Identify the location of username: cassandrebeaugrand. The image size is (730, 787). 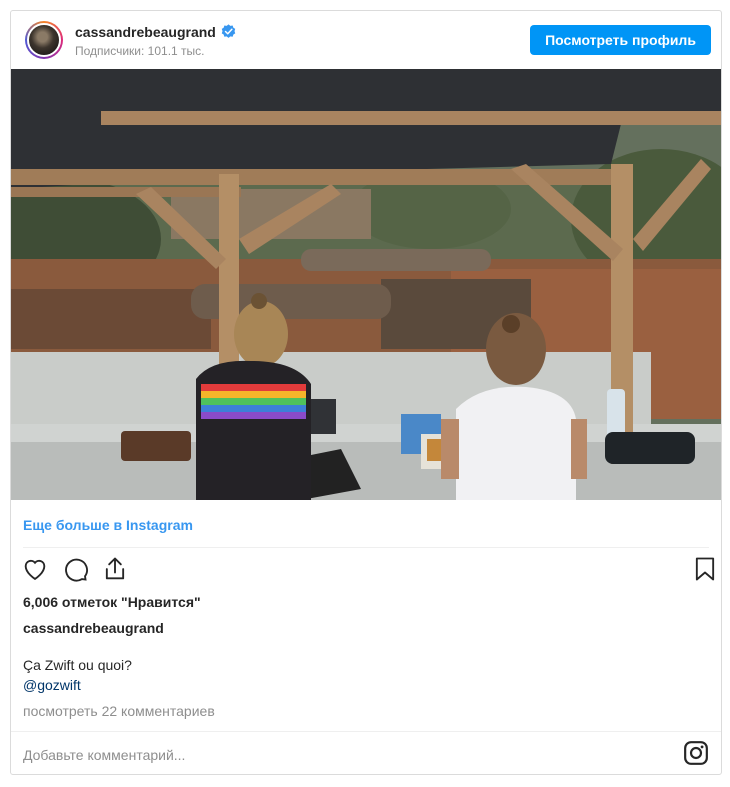
(145, 32).